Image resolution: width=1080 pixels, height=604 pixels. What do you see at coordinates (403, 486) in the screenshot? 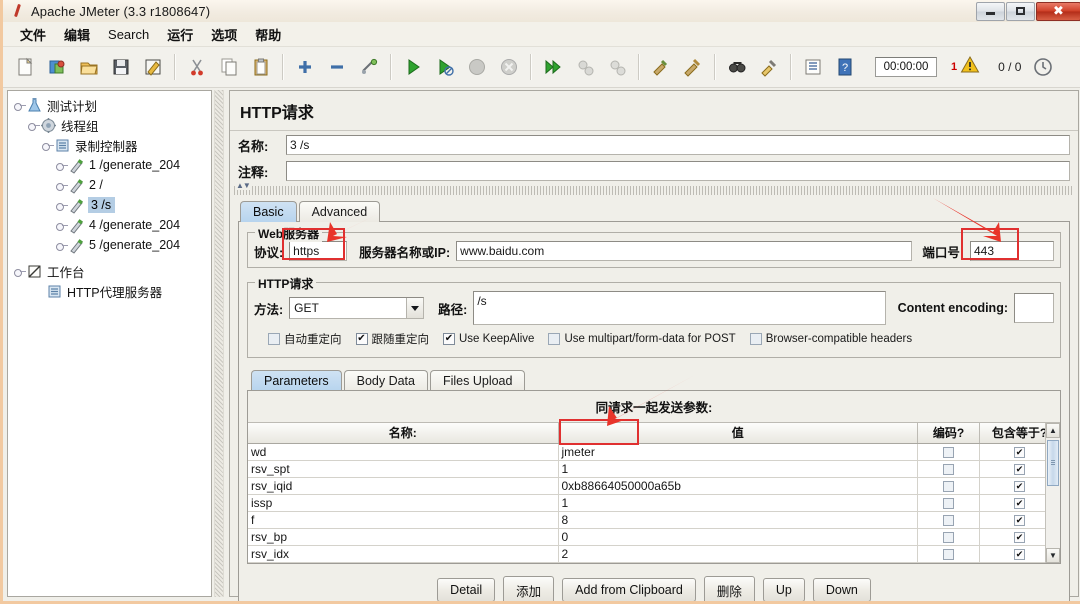
I see `cell-param-name: rsv_iqid` at bounding box center [403, 486].